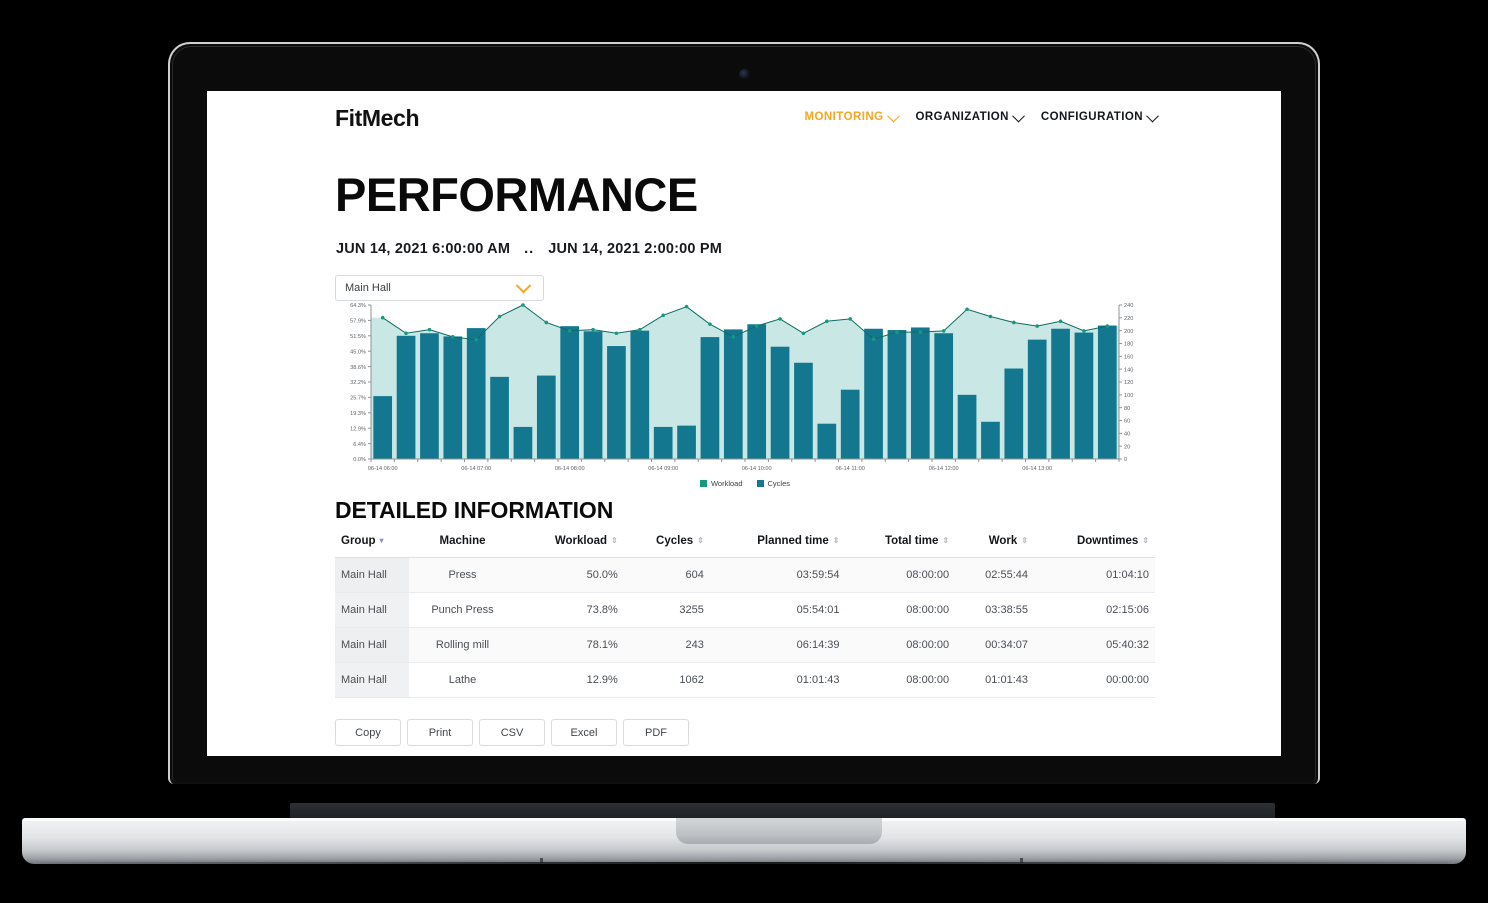 Image resolution: width=1488 pixels, height=903 pixels. I want to click on brand-logo: FitMech, so click(377, 118).